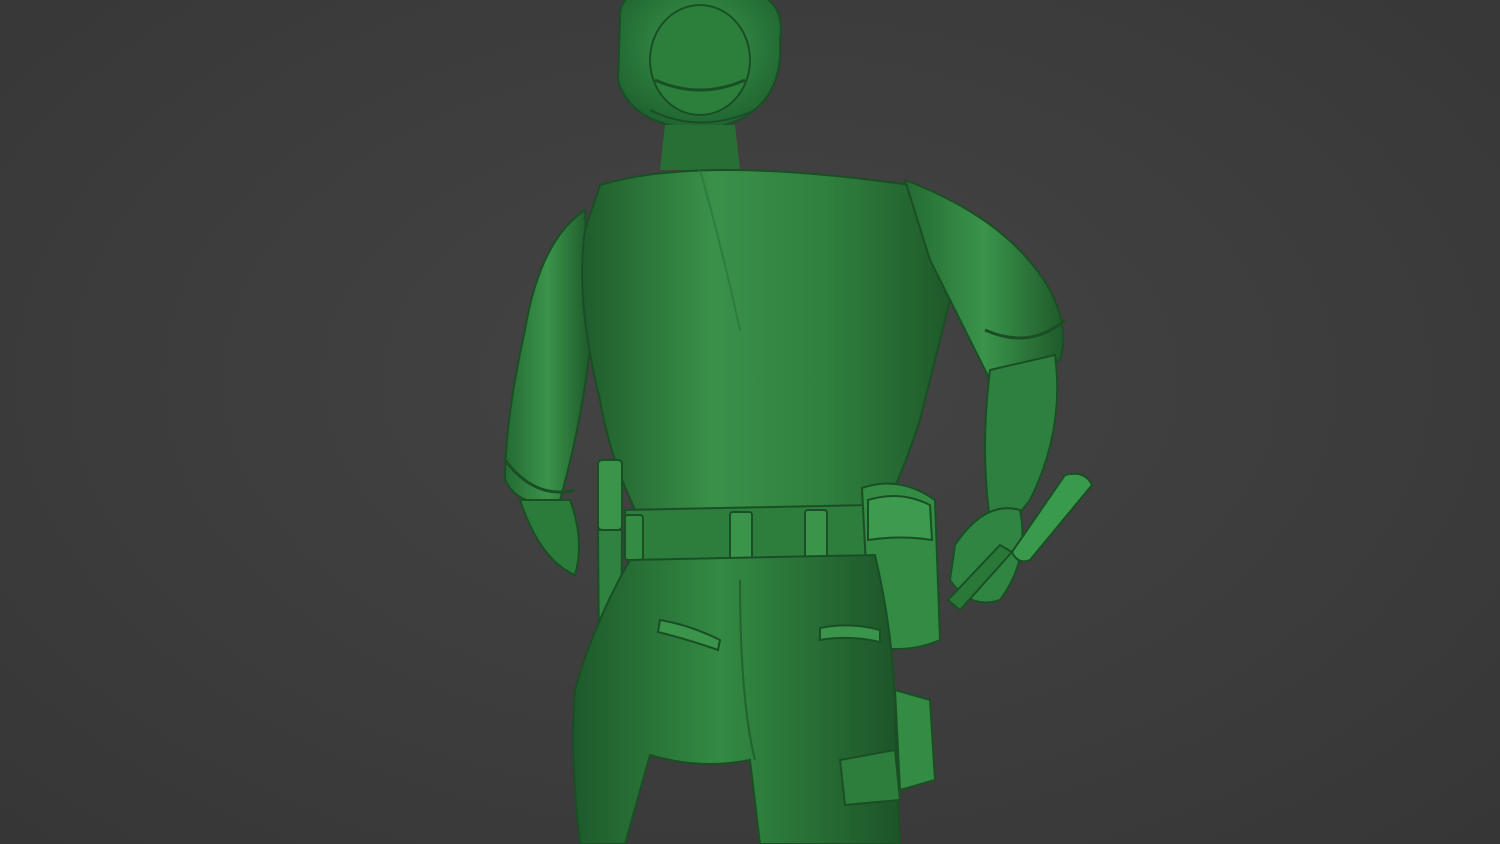 The image size is (1500, 844). I want to click on hat, so click(699, 66).